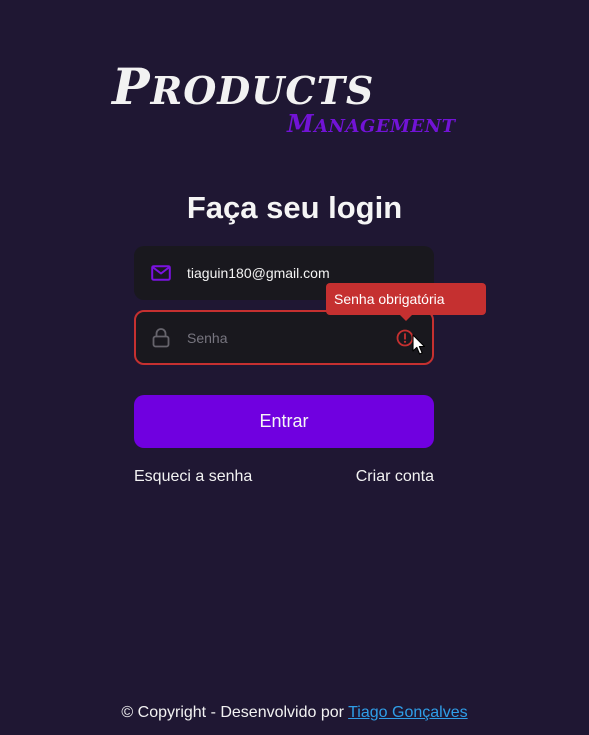 The width and height of the screenshot is (589, 735). I want to click on mail-icon, so click(161, 273).